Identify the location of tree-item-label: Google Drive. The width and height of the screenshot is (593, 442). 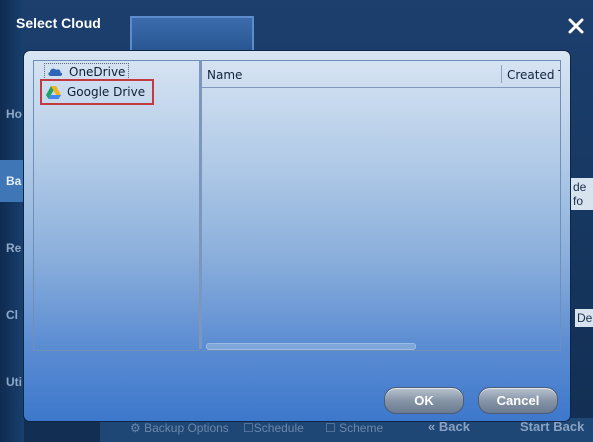
(106, 92).